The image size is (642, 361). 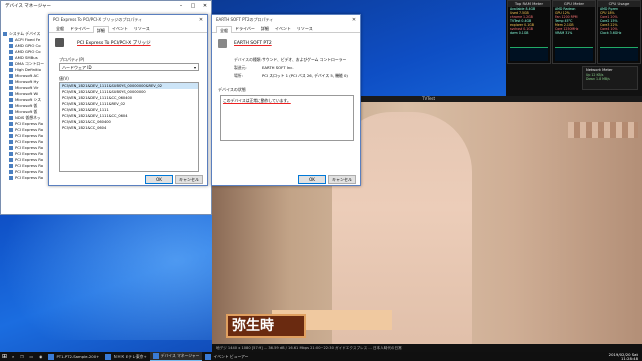 I want to click on tree-item-label: DMA コントロー, so click(x=29, y=63).